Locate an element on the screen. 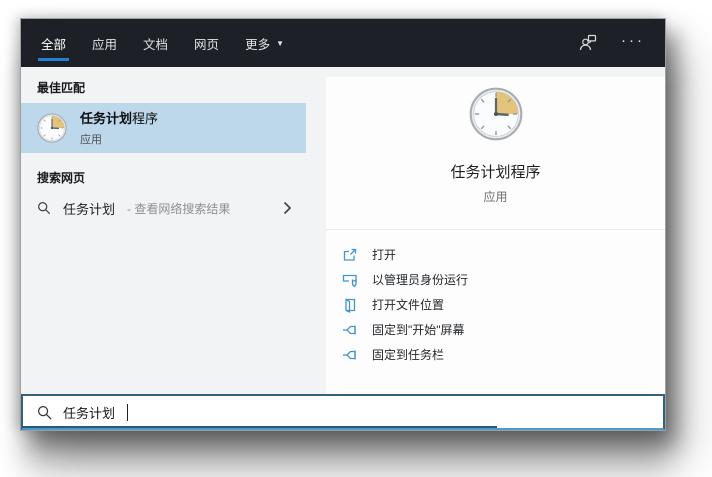 The width and height of the screenshot is (712, 477). tab-web-label: 网页 is located at coordinates (207, 44).